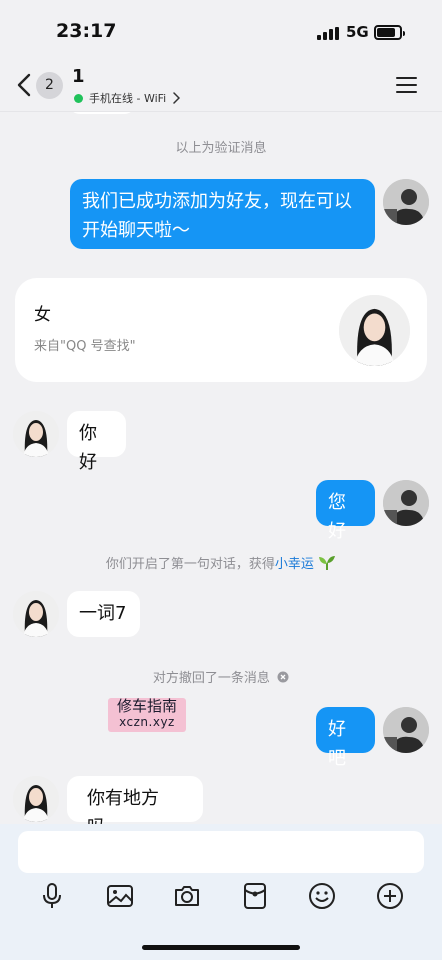 This screenshot has width=442, height=960. What do you see at coordinates (345, 738) in the screenshot?
I see `message-bubble-out: 好吧` at bounding box center [345, 738].